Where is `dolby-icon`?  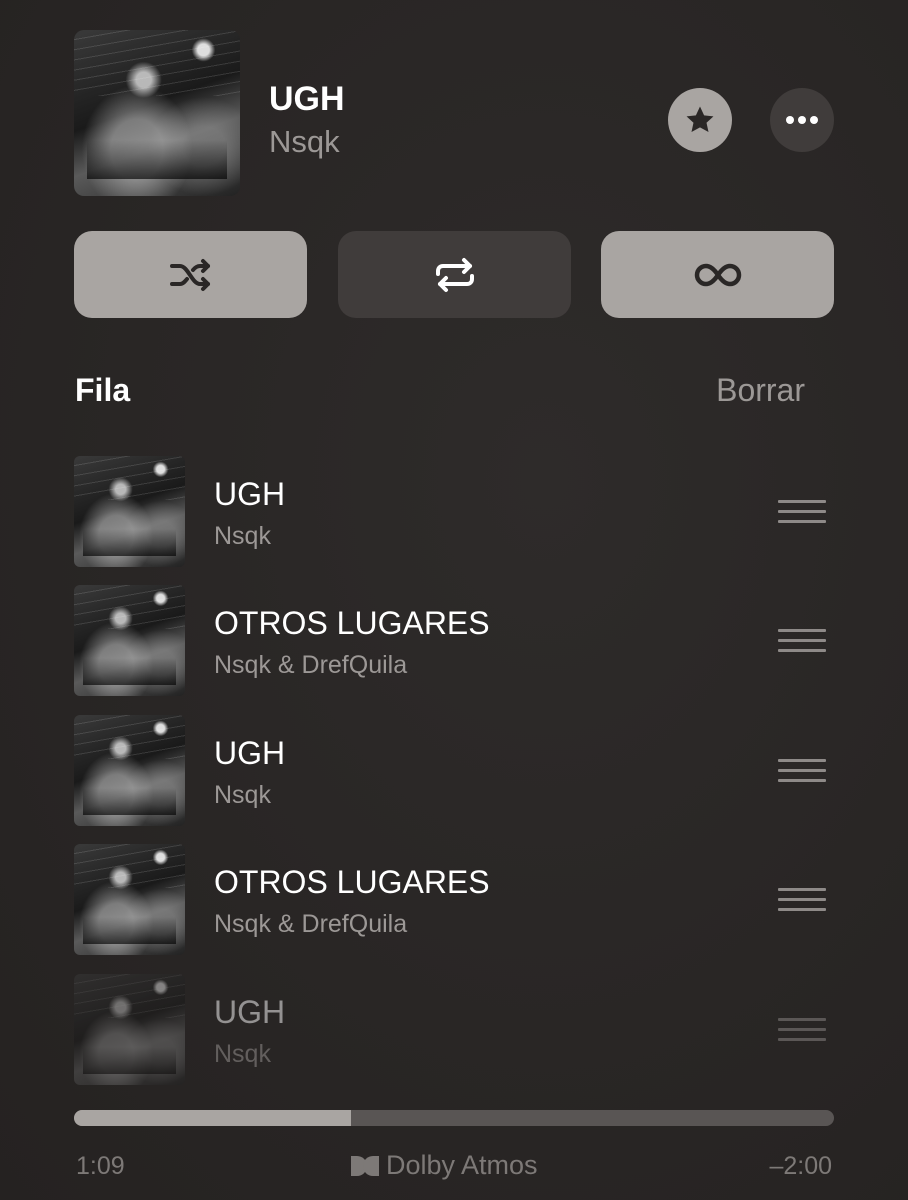 dolby-icon is located at coordinates (365, 1165).